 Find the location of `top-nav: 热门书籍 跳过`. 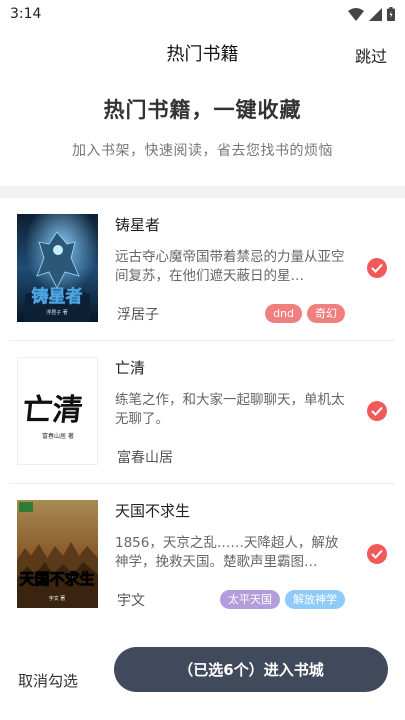

top-nav: 热门书籍 跳过 is located at coordinates (202, 53).